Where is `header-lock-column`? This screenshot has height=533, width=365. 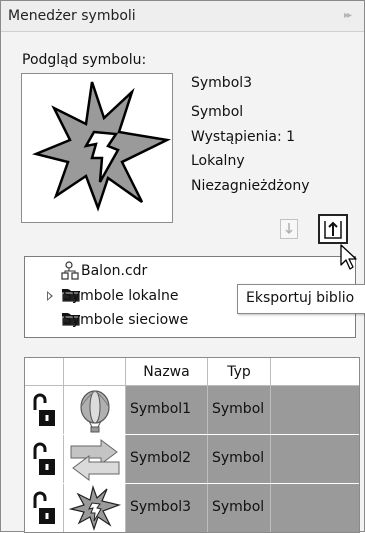
header-lock-column is located at coordinates (44, 372).